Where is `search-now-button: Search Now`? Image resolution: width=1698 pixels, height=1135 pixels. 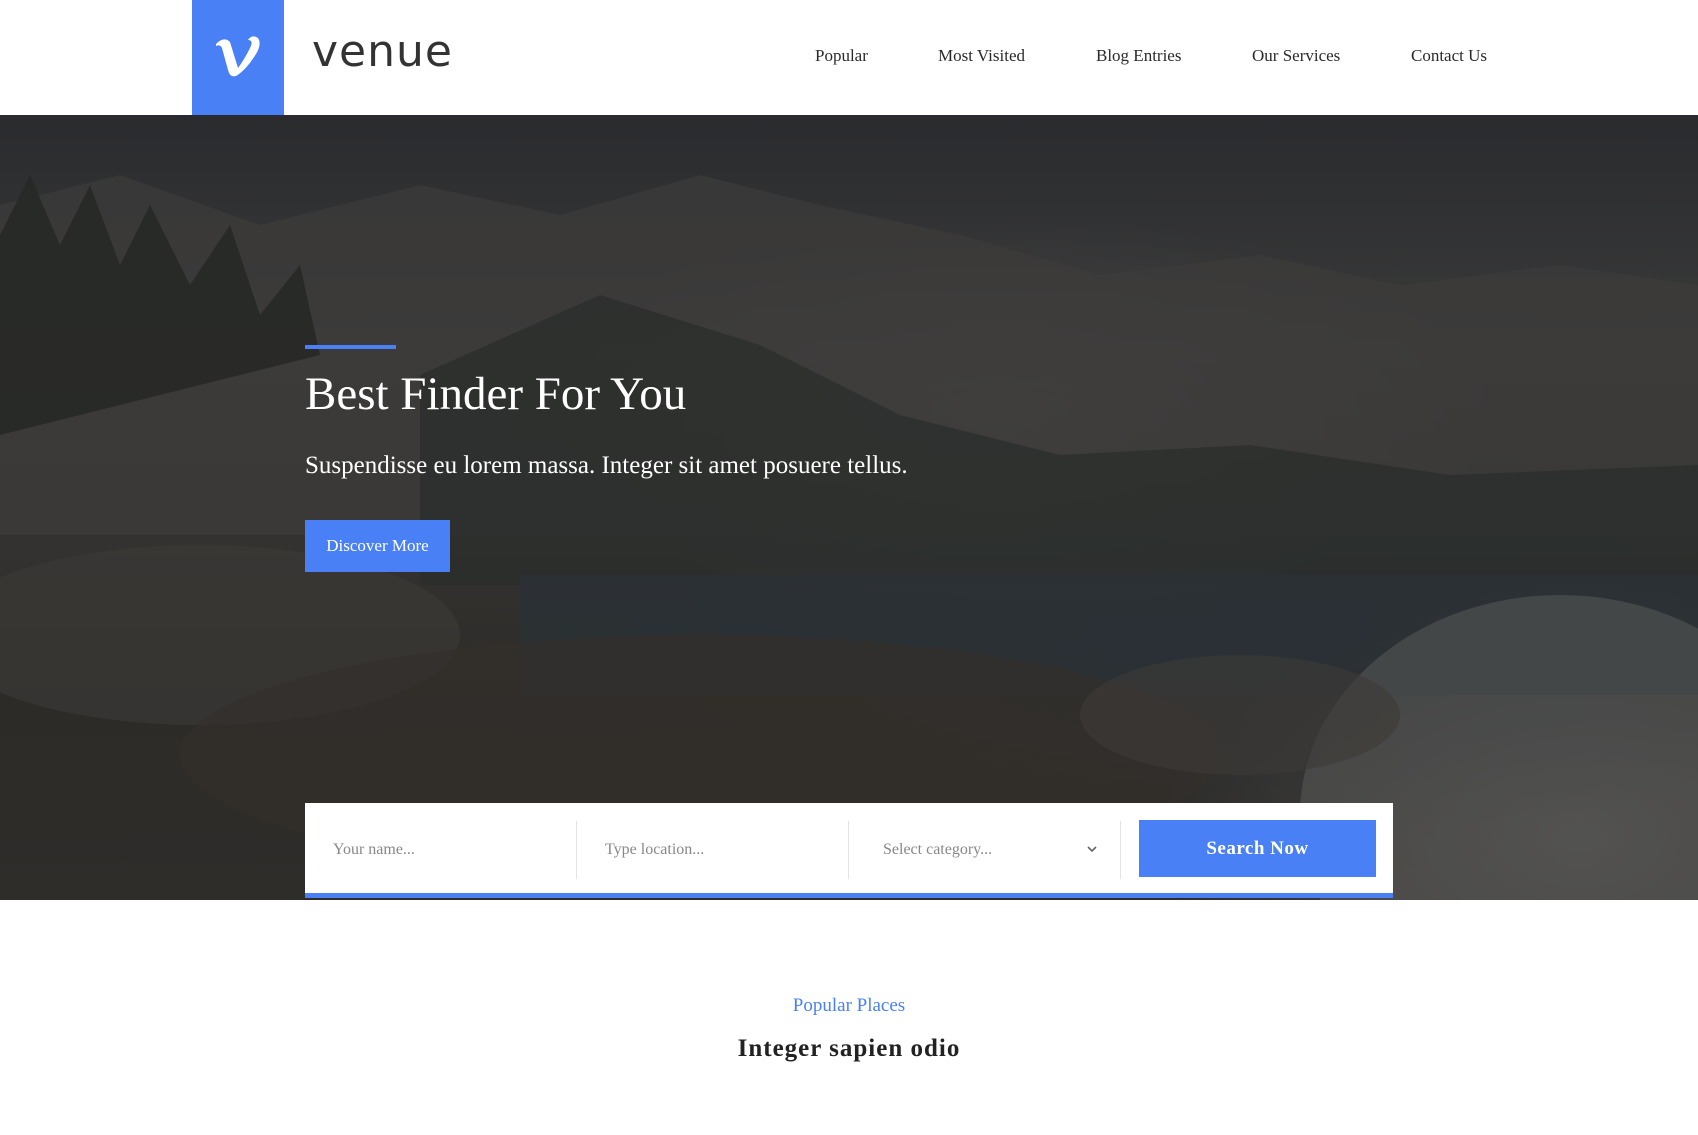
search-now-button: Search Now is located at coordinates (1257, 848).